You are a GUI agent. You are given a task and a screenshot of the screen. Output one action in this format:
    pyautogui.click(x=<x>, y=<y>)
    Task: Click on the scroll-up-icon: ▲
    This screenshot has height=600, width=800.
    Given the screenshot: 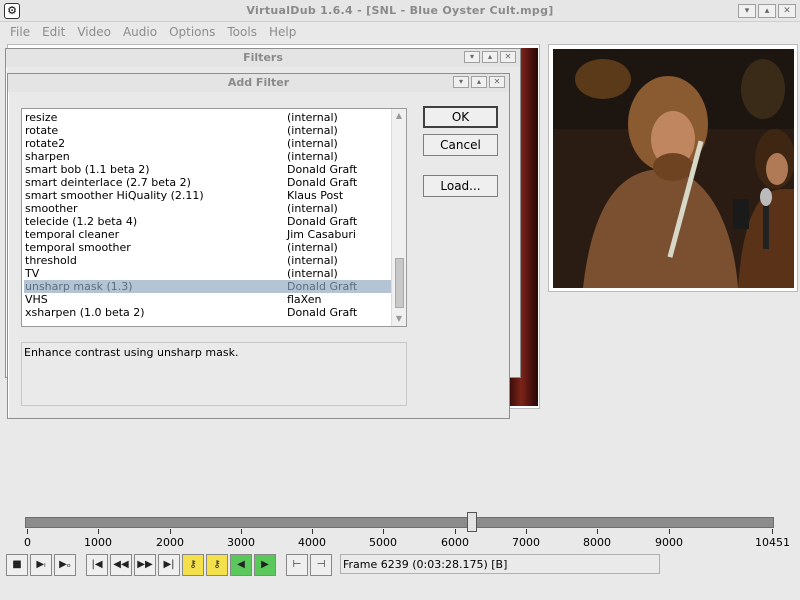 What is the action you would take?
    pyautogui.click(x=399, y=116)
    